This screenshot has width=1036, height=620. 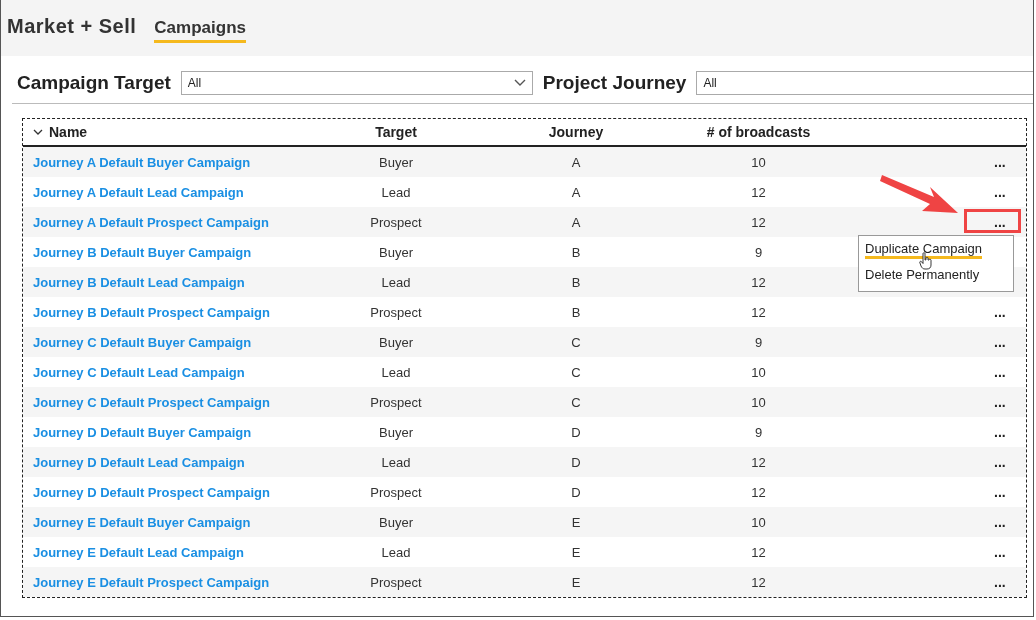 I want to click on sort-caret-icon, so click(x=38, y=132).